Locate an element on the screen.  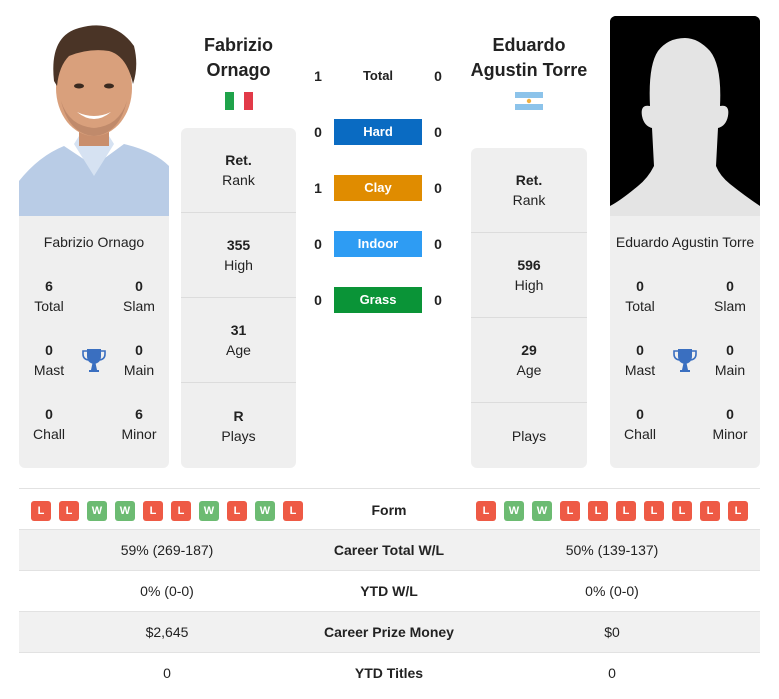
player2-name-heading: Eduardo Agustin Torre is located at coordinates (529, 58).